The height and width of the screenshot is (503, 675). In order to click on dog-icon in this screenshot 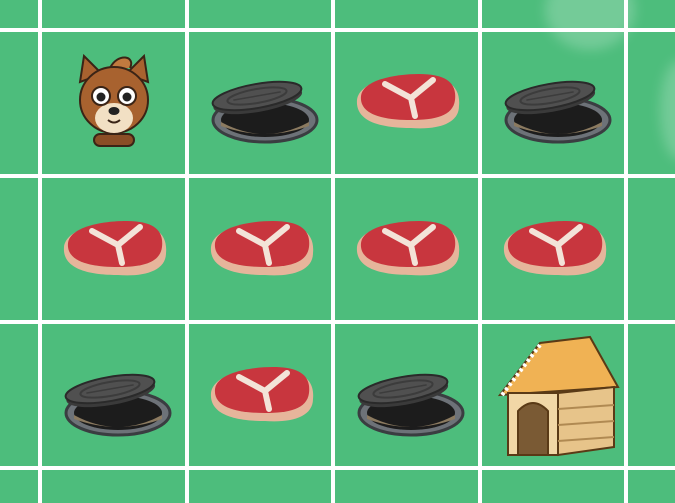, I will do `click(114, 100)`.